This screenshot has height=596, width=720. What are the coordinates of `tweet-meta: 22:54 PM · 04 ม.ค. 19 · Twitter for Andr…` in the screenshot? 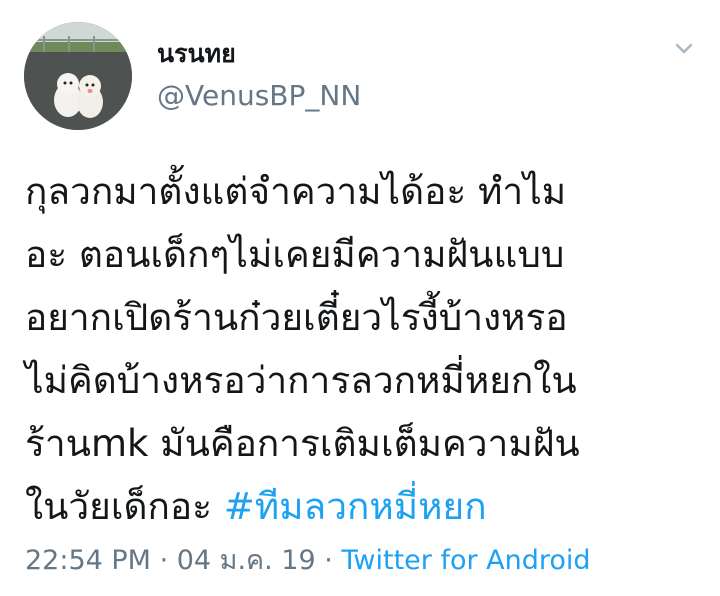 It's located at (308, 559).